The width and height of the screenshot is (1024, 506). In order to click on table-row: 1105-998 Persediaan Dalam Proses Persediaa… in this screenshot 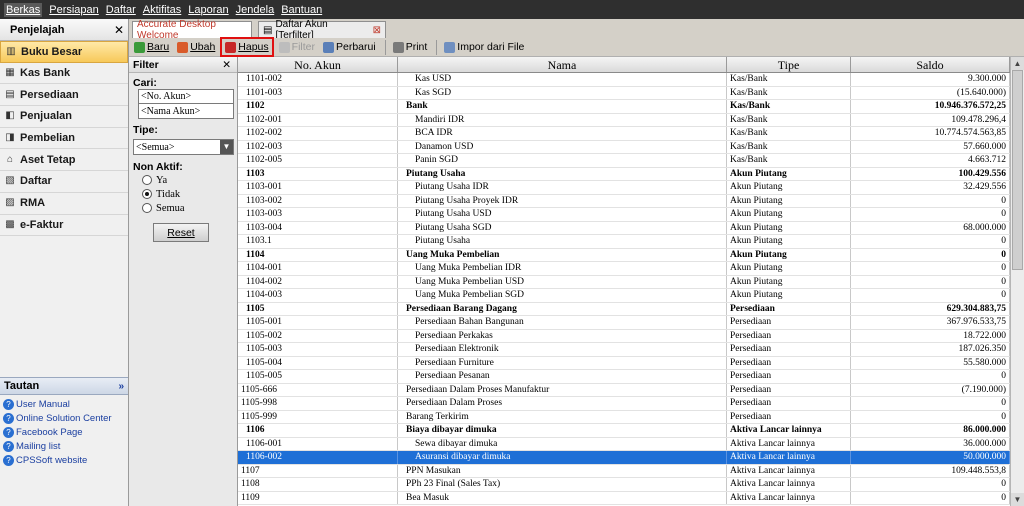, I will do `click(624, 404)`.